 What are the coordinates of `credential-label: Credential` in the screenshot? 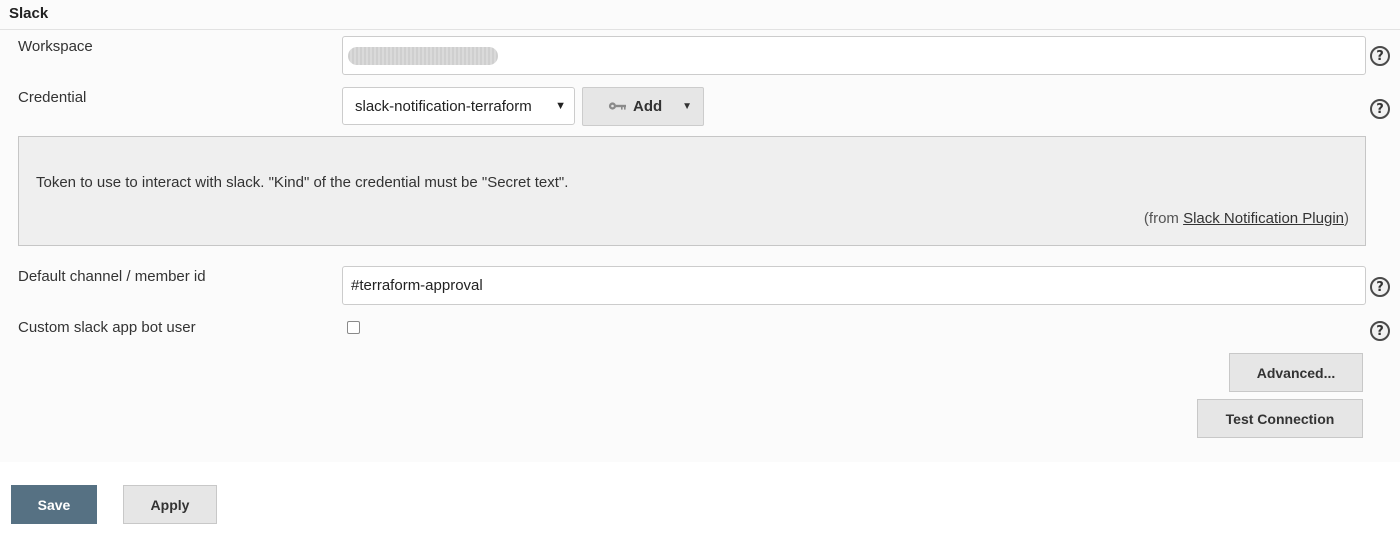 It's located at (52, 97).